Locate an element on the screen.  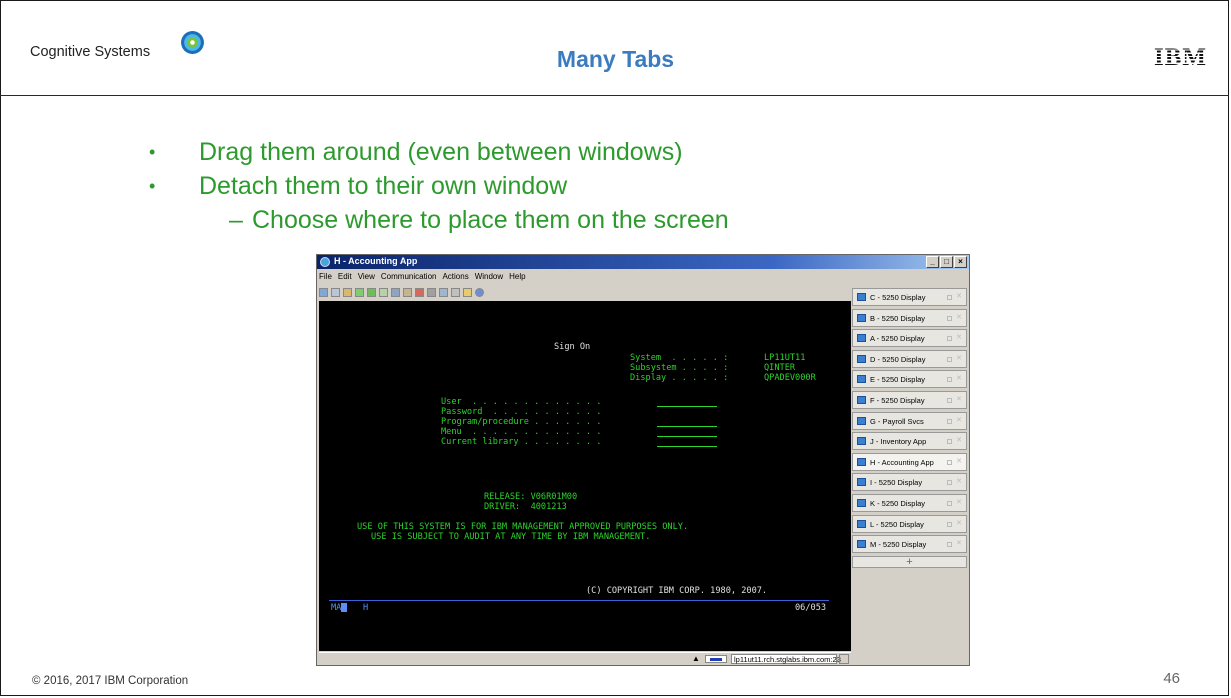
bullet-item: Drag them around (even between windows) is located at coordinates (439, 152).